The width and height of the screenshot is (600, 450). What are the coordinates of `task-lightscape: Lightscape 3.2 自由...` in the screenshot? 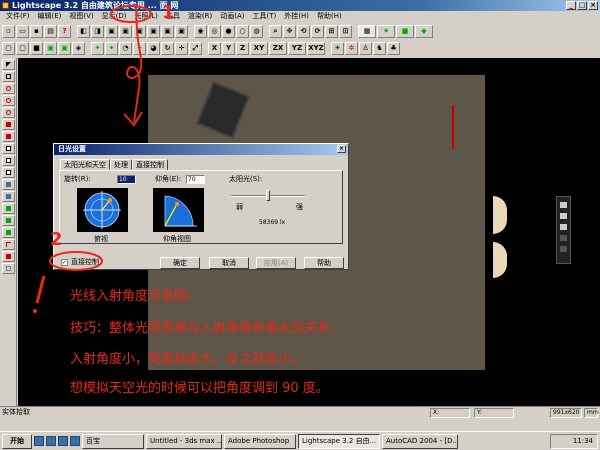 It's located at (339, 441).